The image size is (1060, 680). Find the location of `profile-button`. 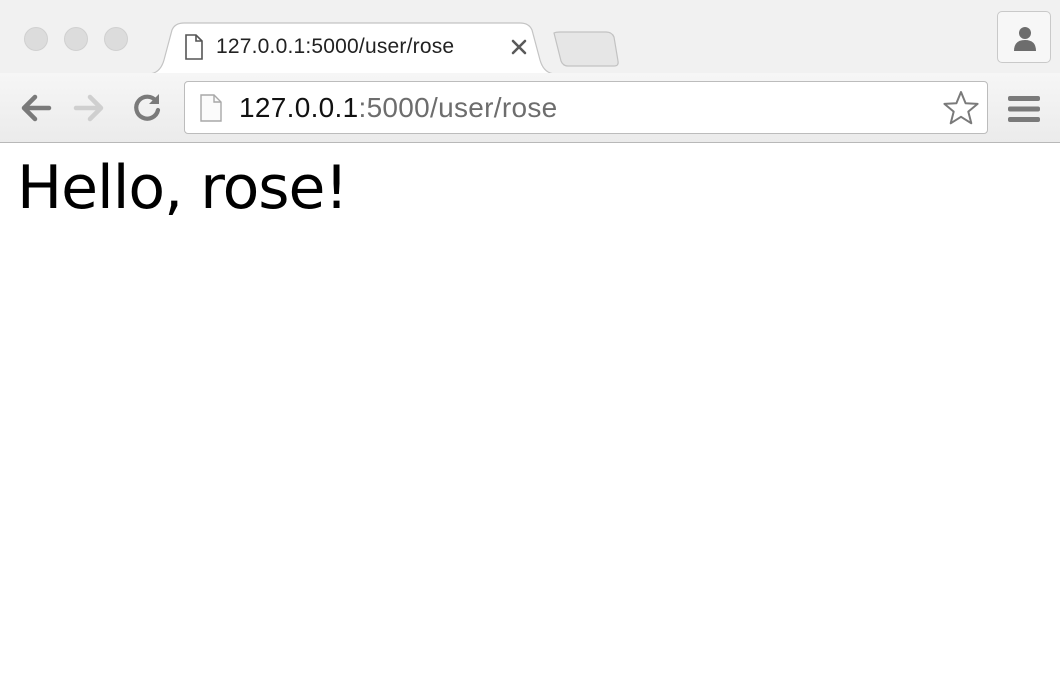

profile-button is located at coordinates (1024, 37).